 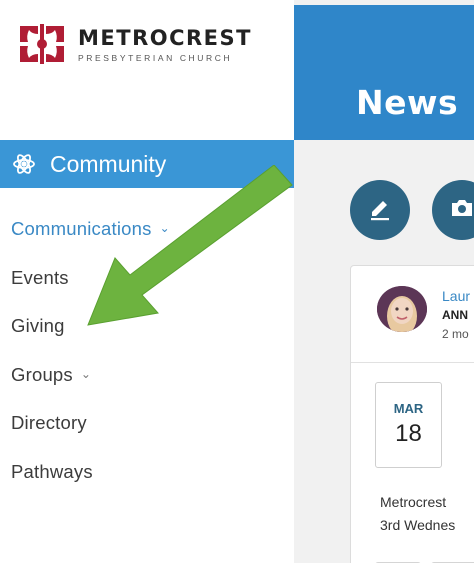 I want to click on post-timestamp: 2 mo, so click(x=455, y=334).